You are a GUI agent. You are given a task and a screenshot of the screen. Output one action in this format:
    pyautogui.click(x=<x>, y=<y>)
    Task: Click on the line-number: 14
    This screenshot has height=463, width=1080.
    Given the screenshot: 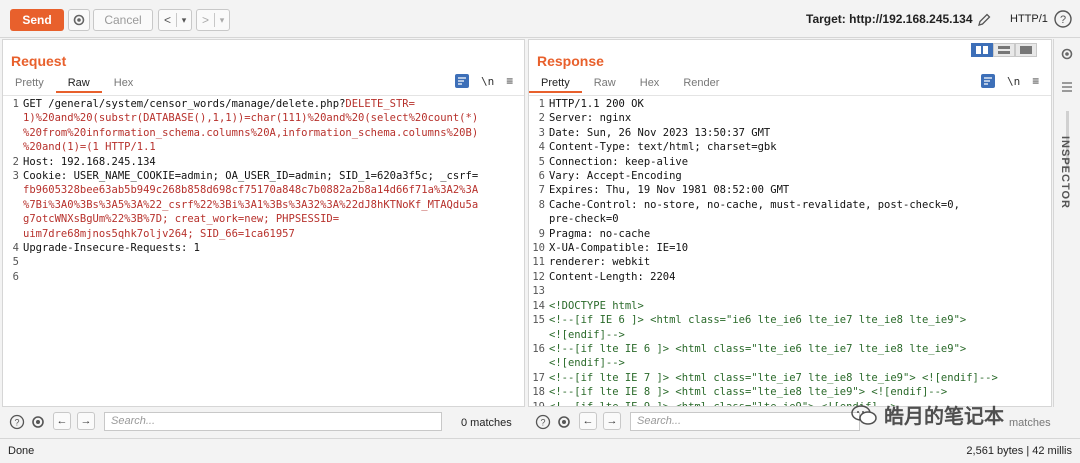 What is the action you would take?
    pyautogui.click(x=538, y=305)
    